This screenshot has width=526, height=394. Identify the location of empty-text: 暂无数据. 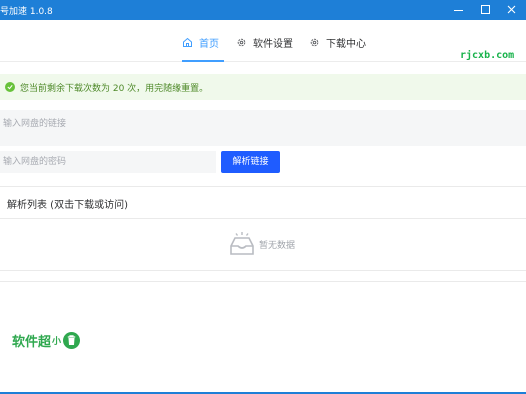
(277, 245).